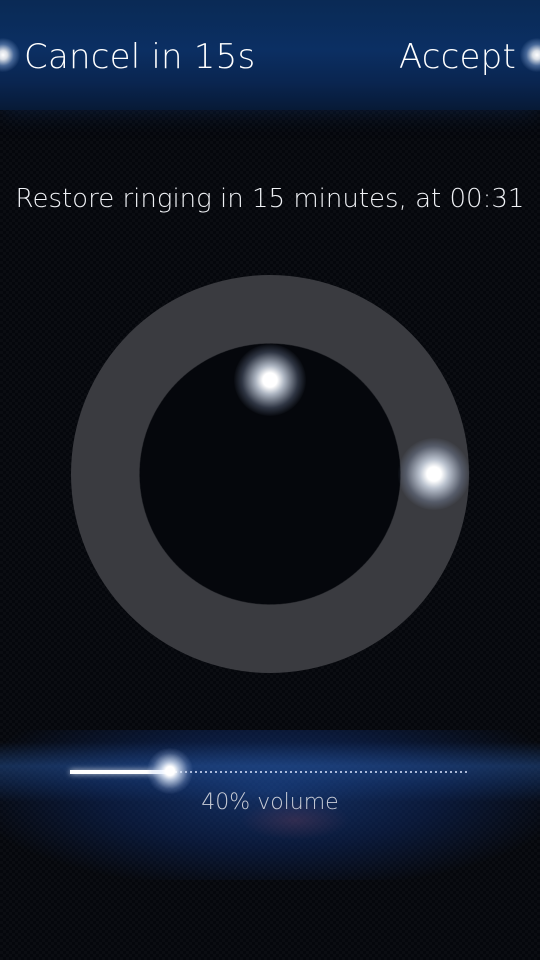 This screenshot has width=540, height=960. What do you see at coordinates (434, 474) in the screenshot?
I see `dial-hours-handle` at bounding box center [434, 474].